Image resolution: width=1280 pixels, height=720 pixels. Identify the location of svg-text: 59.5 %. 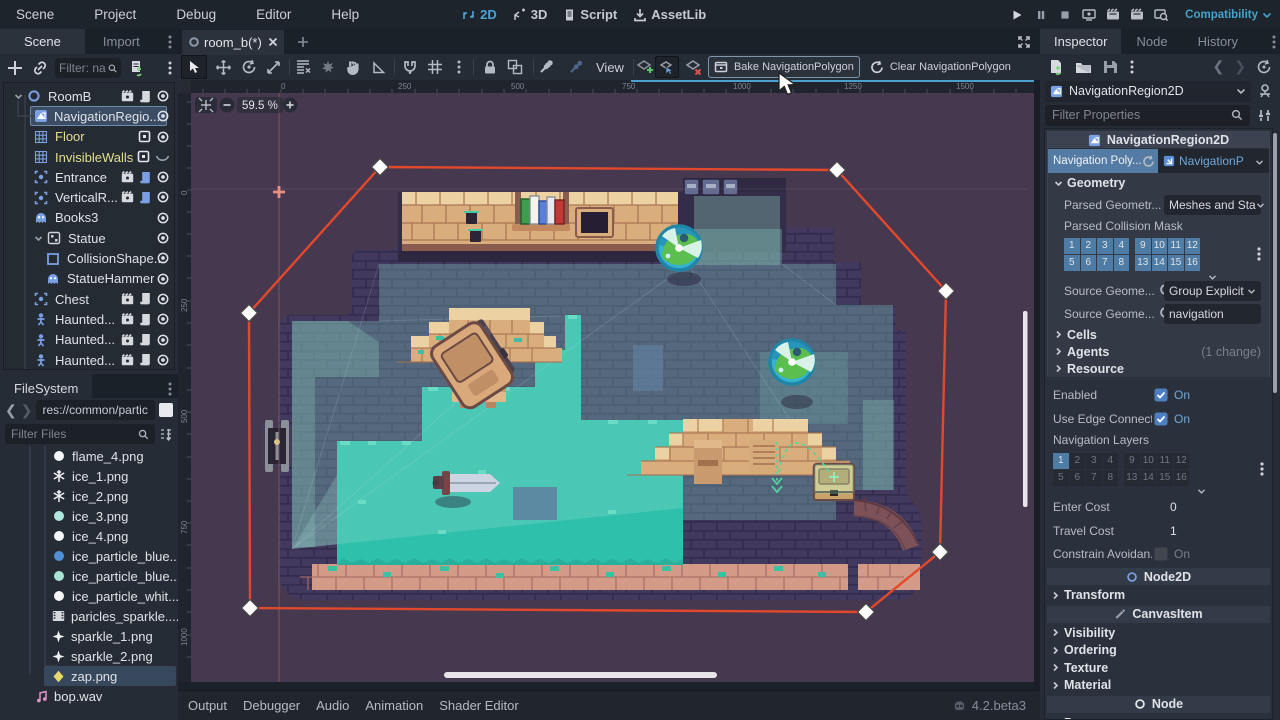
(260, 106).